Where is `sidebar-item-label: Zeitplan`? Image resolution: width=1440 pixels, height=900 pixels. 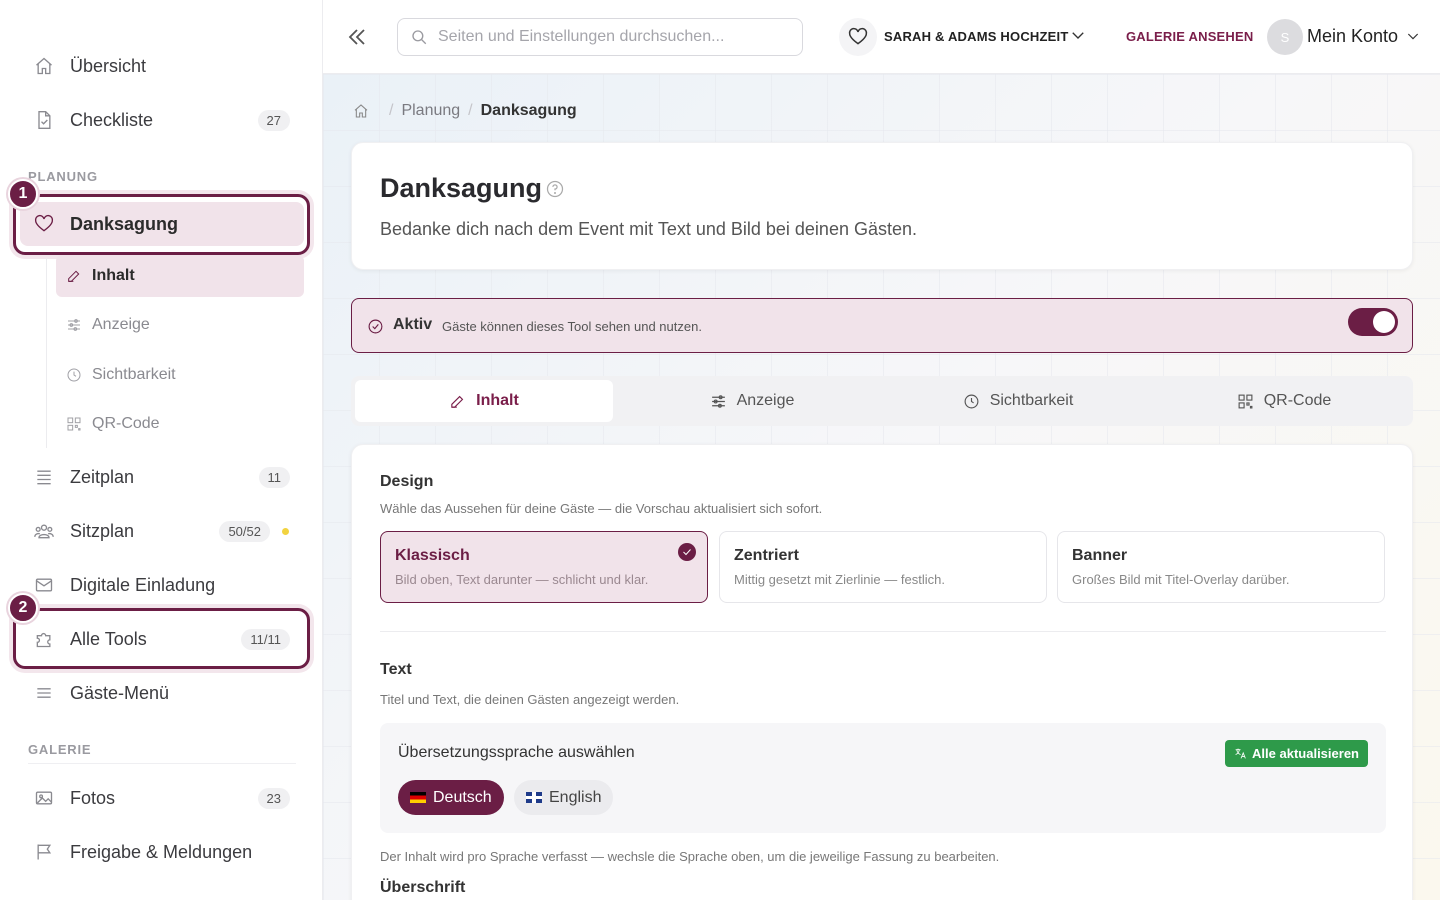 sidebar-item-label: Zeitplan is located at coordinates (102, 476).